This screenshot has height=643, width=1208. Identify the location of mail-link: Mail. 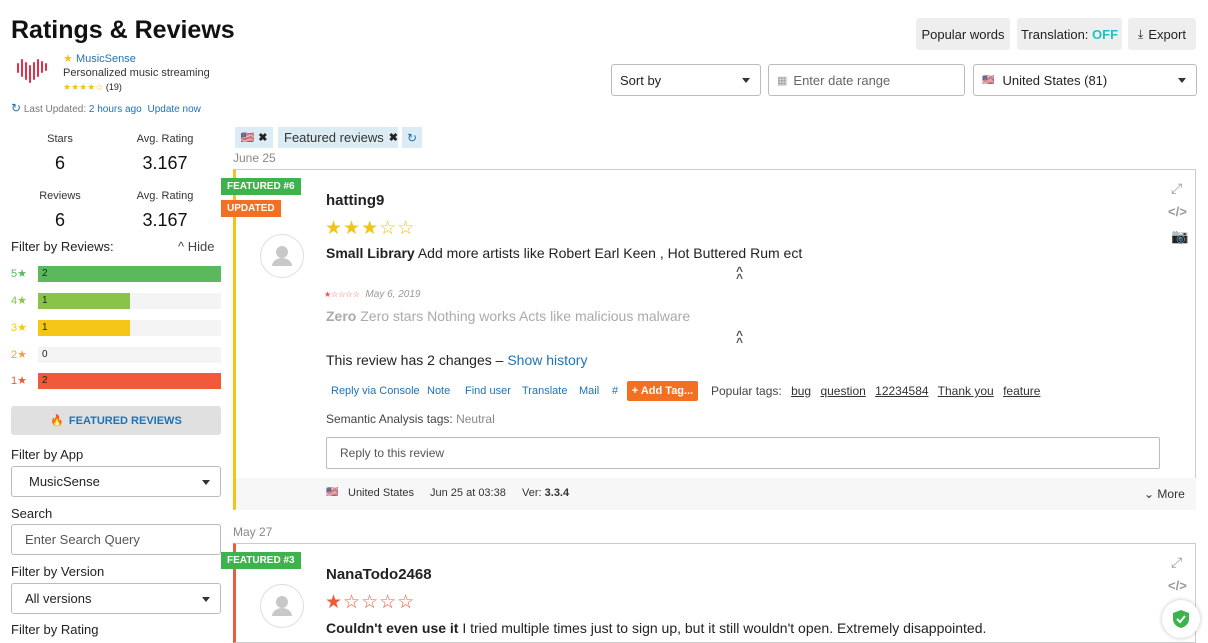
(589, 391).